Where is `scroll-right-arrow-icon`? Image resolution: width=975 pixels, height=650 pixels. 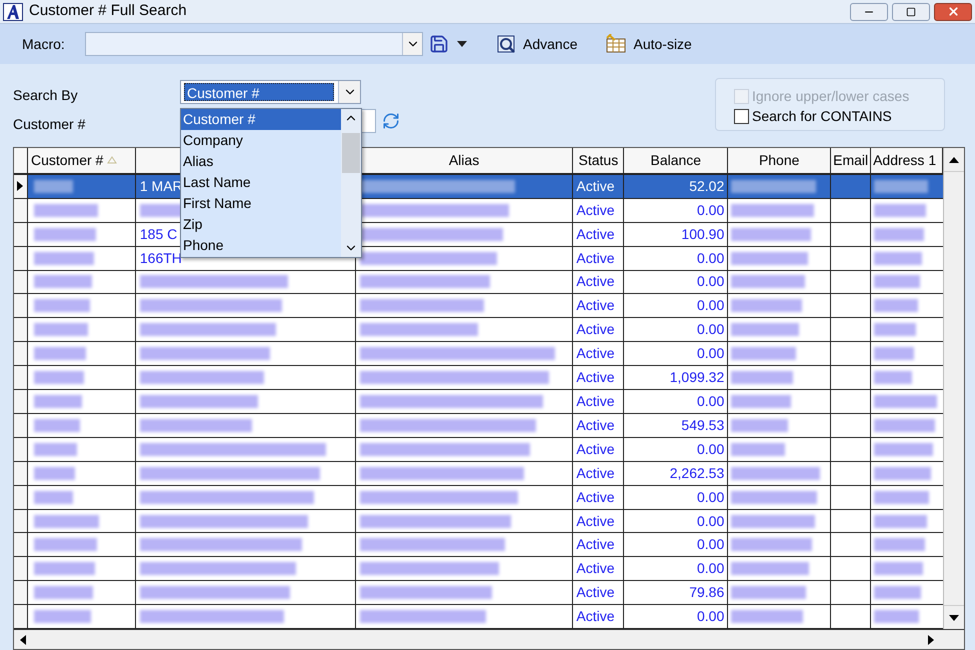
scroll-right-arrow-icon is located at coordinates (931, 639).